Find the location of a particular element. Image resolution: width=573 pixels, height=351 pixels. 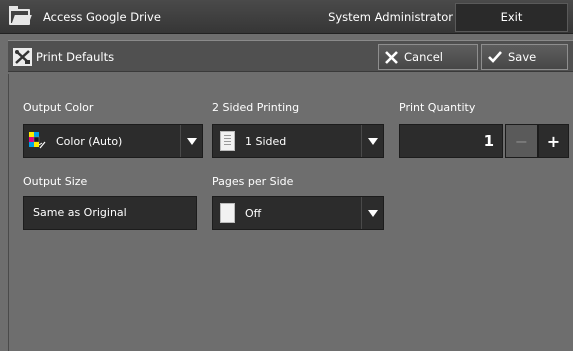

two-sided-value: 1 Sided is located at coordinates (266, 141).